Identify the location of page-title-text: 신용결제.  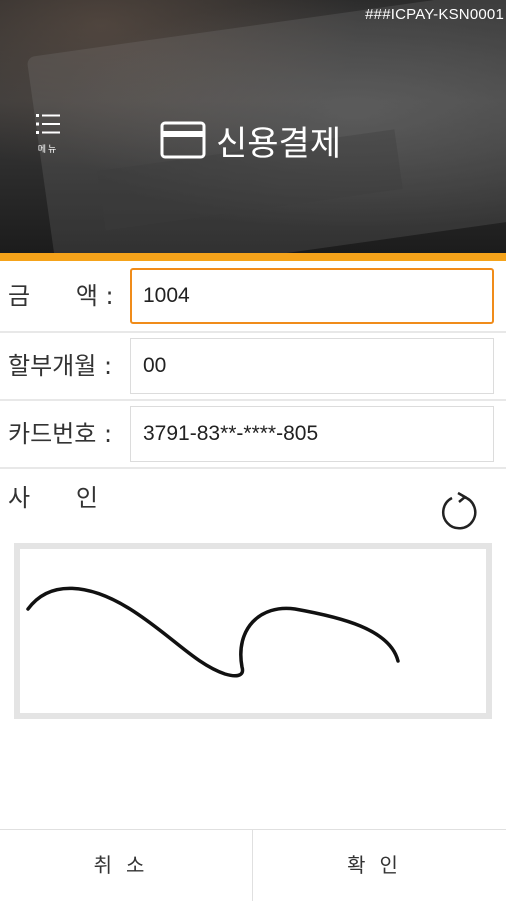
(279, 143).